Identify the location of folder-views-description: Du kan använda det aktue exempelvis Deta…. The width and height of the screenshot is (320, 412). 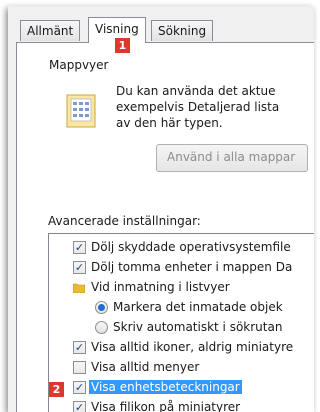
(198, 107).